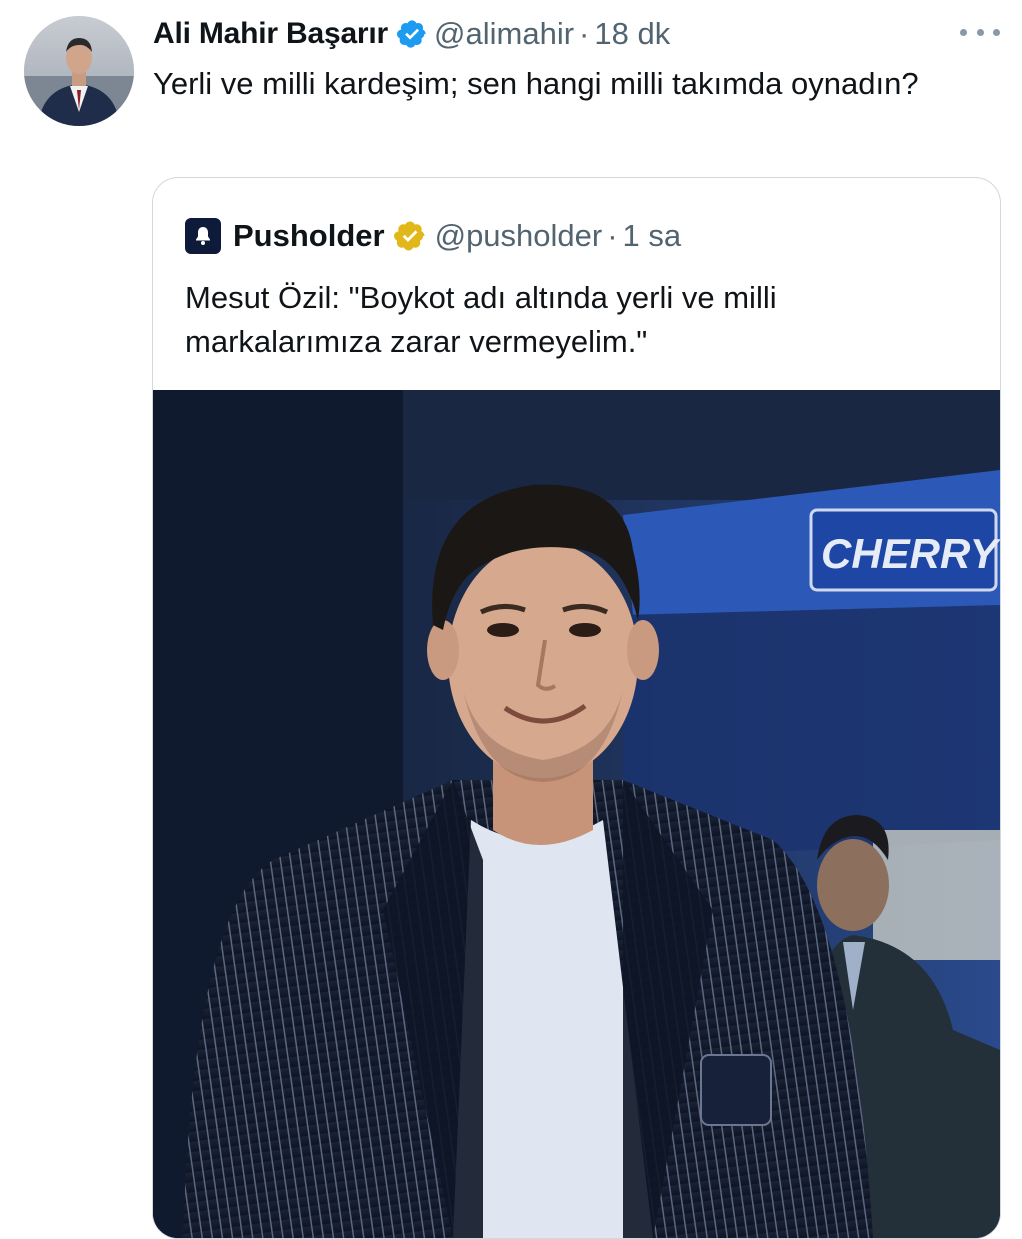  I want to click on quoted-tweet-header: Pusholder @pusholder · 1 sa, so click(433, 236).